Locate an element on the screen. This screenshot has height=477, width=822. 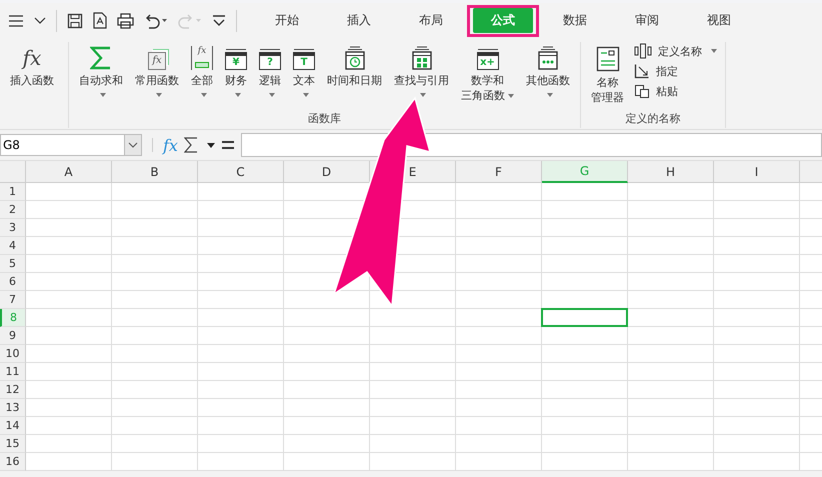
customize-icon is located at coordinates (219, 21).